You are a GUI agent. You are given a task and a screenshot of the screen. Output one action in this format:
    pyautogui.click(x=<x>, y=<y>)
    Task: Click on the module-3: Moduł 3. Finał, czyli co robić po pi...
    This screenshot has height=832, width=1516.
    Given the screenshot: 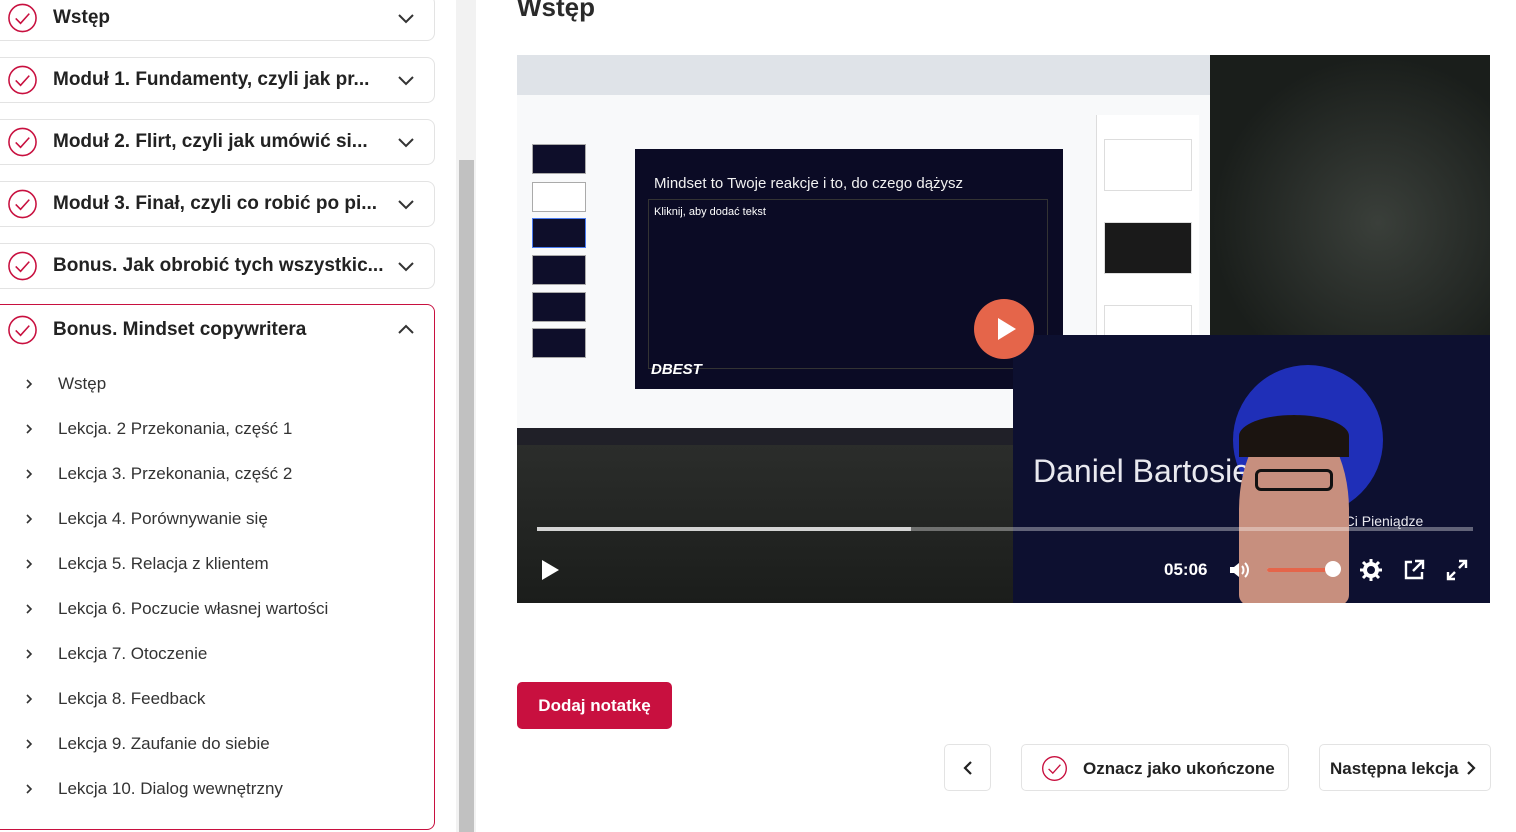 What is the action you would take?
    pyautogui.click(x=217, y=204)
    